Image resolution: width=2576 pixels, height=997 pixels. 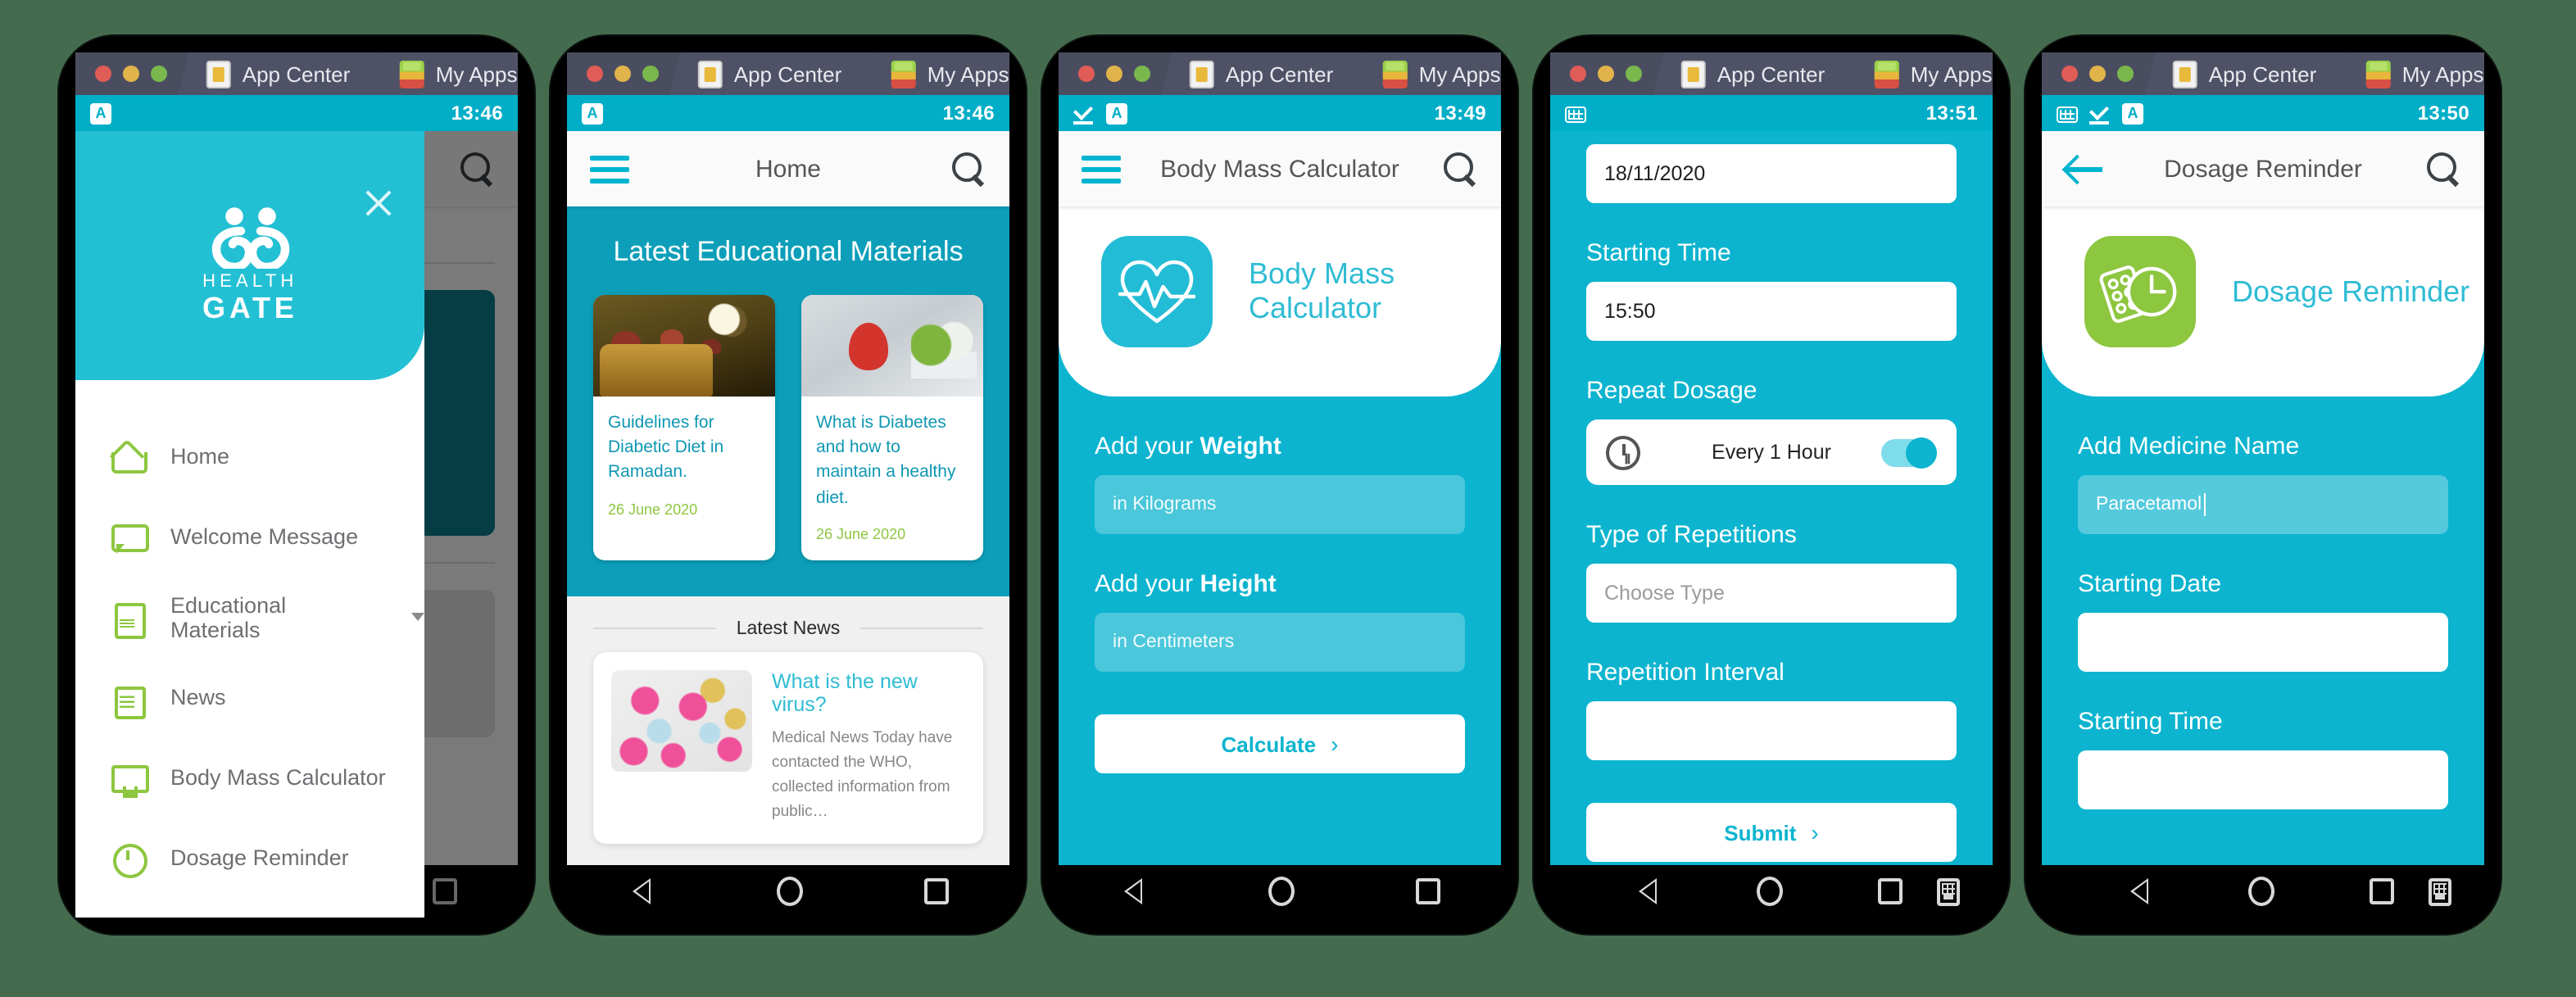 I want to click on sidebar-item-welcome-message: Welcome Message, so click(x=250, y=536).